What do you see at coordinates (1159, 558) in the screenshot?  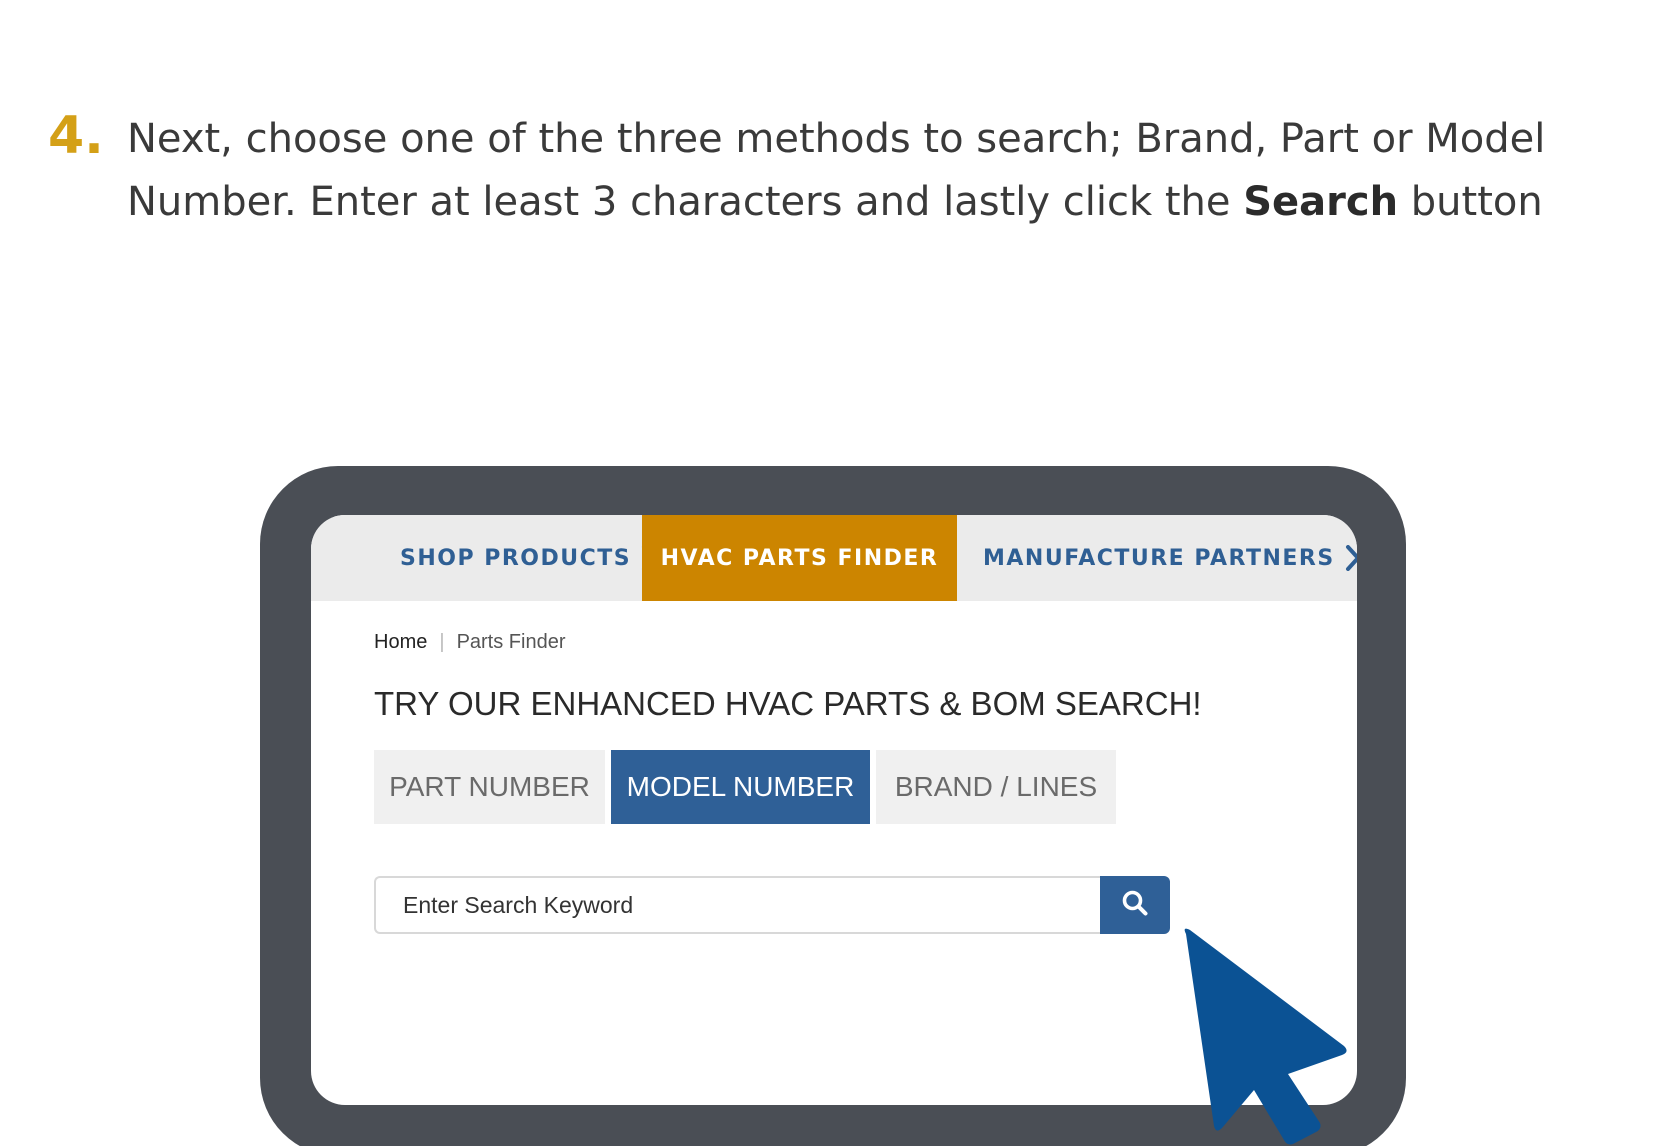 I see `nav-manufacture-partners-label: MANUFACTURE PARTNERS` at bounding box center [1159, 558].